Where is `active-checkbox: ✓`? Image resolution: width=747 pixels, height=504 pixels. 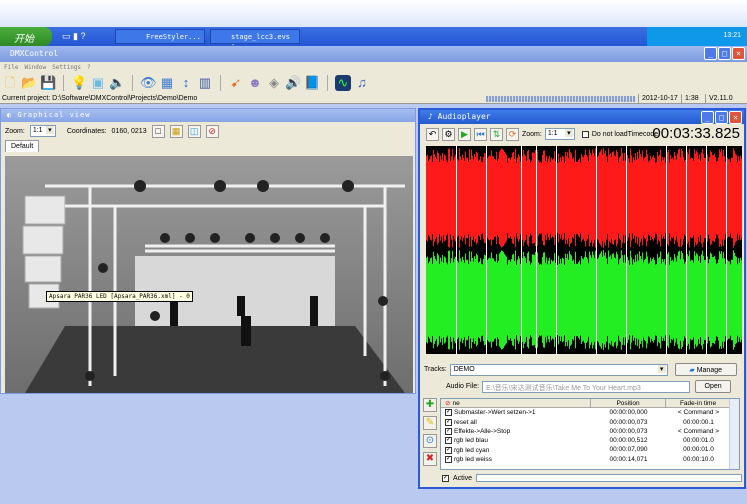 active-checkbox: ✓ is located at coordinates (445, 478).